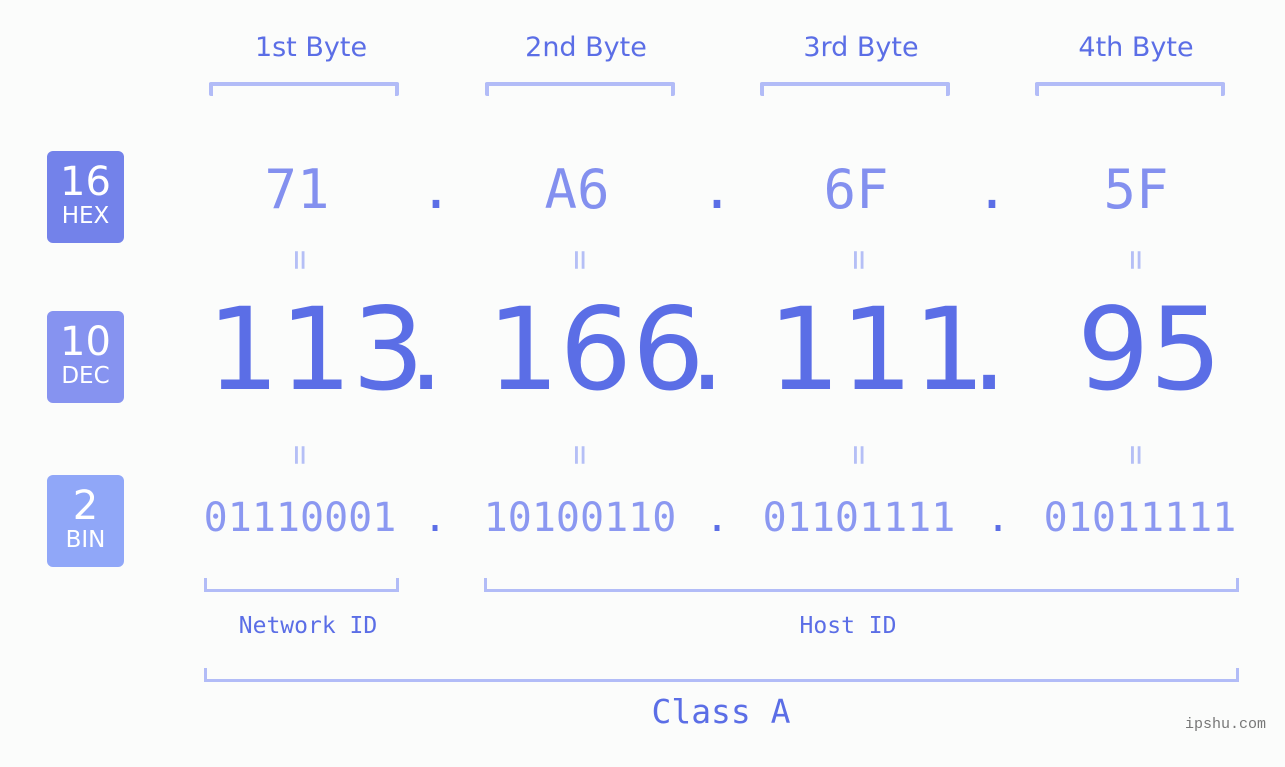 The width and height of the screenshot is (1285, 767). Describe the element at coordinates (721, 711) in the screenshot. I see `class-label: Class A` at that location.